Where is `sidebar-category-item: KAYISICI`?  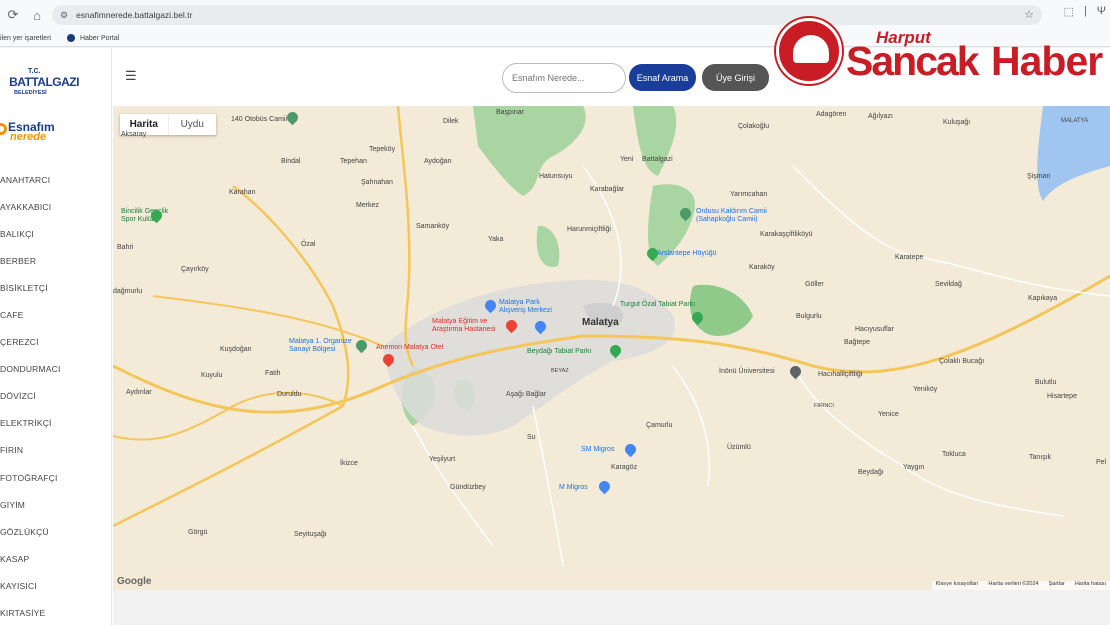 sidebar-category-item: KAYISICI is located at coordinates (56, 585).